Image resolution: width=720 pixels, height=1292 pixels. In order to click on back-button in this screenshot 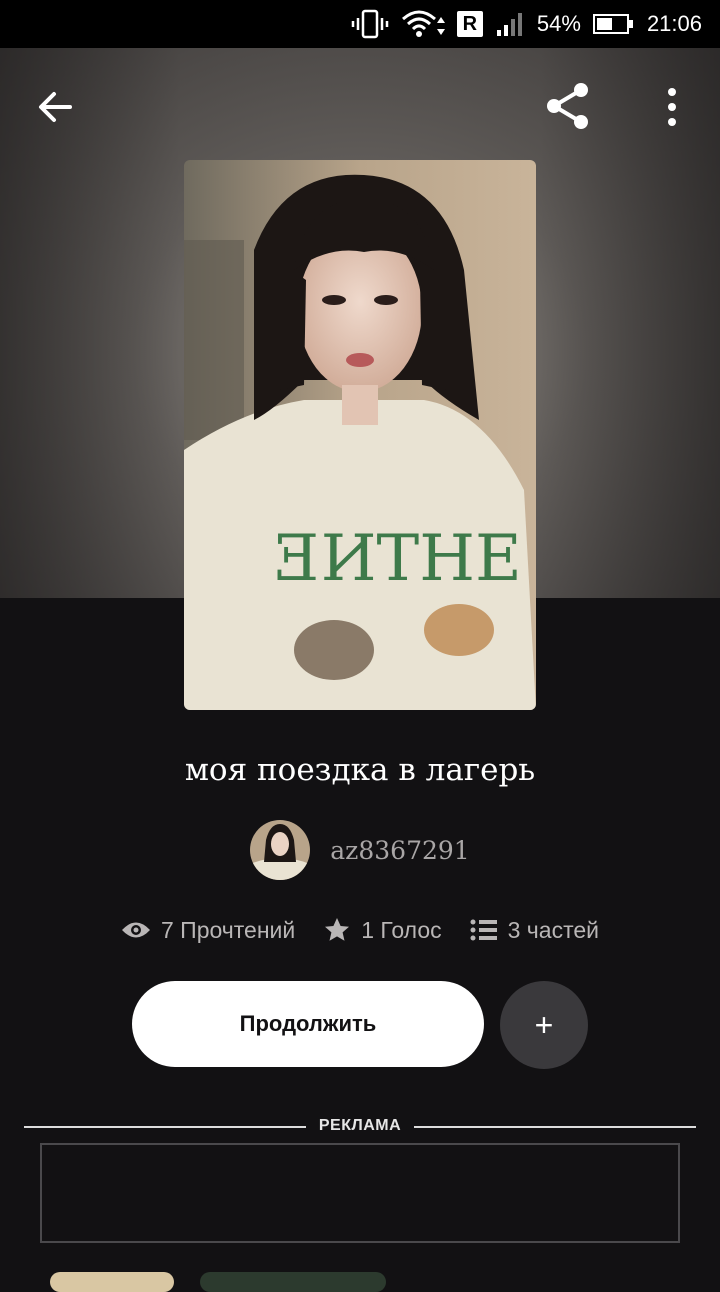, I will do `click(55, 107)`.